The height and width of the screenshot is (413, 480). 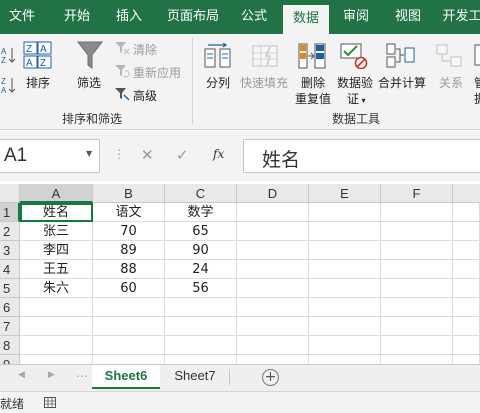 What do you see at coordinates (201, 288) in the screenshot?
I see `cell-c5: 56` at bounding box center [201, 288].